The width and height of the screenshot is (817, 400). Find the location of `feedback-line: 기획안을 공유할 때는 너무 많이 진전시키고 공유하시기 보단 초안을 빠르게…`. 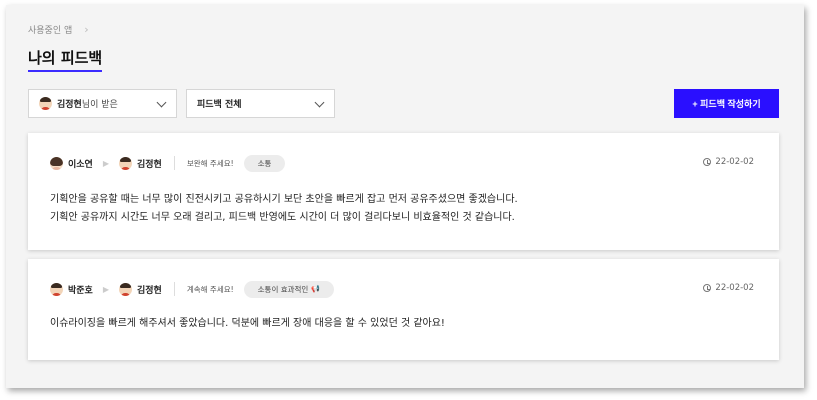

feedback-line: 기획안을 공유할 때는 너무 많이 진전시키고 공유하시기 보단 초안을 빠르게… is located at coordinates (284, 199).